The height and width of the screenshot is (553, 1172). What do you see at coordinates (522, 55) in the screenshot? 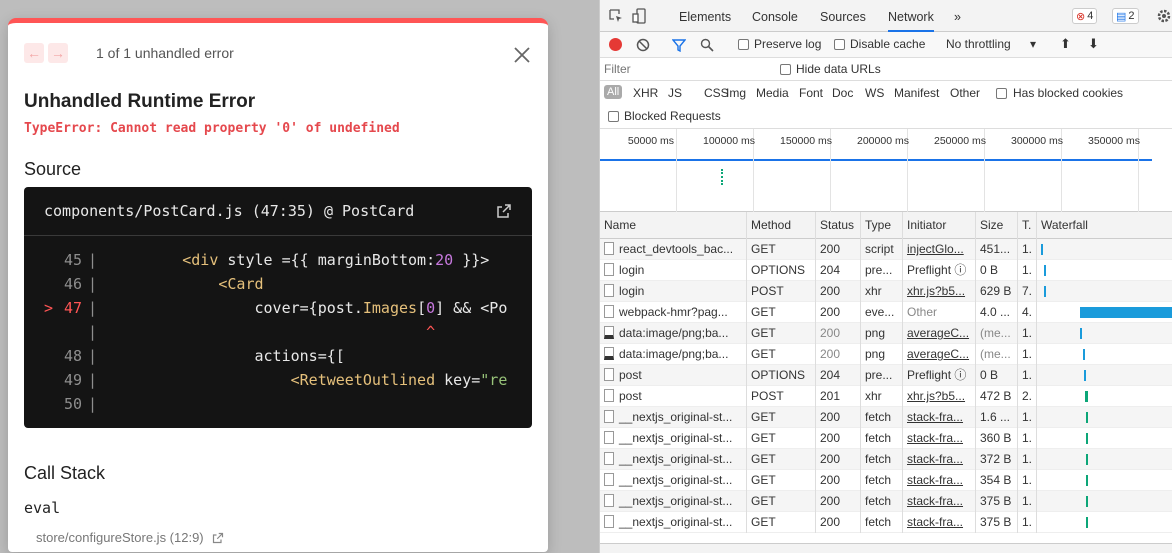
I see `close-icon` at bounding box center [522, 55].